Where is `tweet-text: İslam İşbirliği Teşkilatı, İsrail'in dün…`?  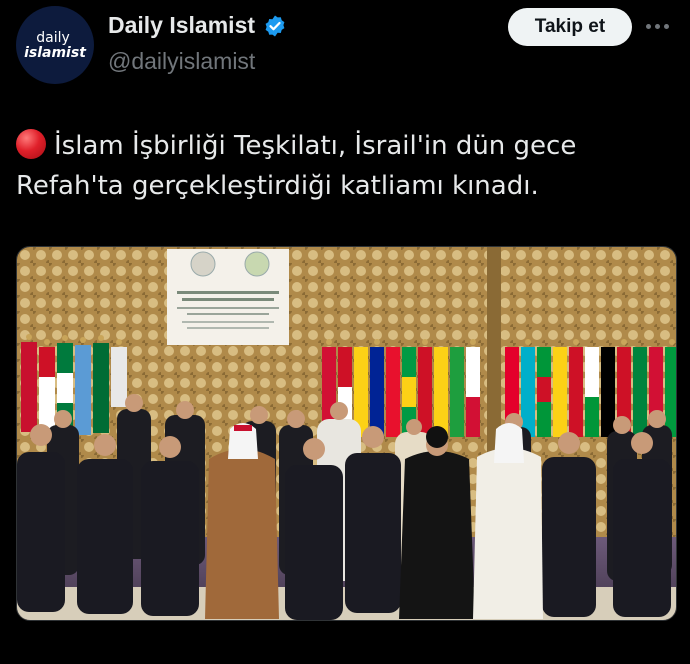 tweet-text: İslam İşbirliği Teşkilatı, İsrail'in dün… is located at coordinates (296, 166).